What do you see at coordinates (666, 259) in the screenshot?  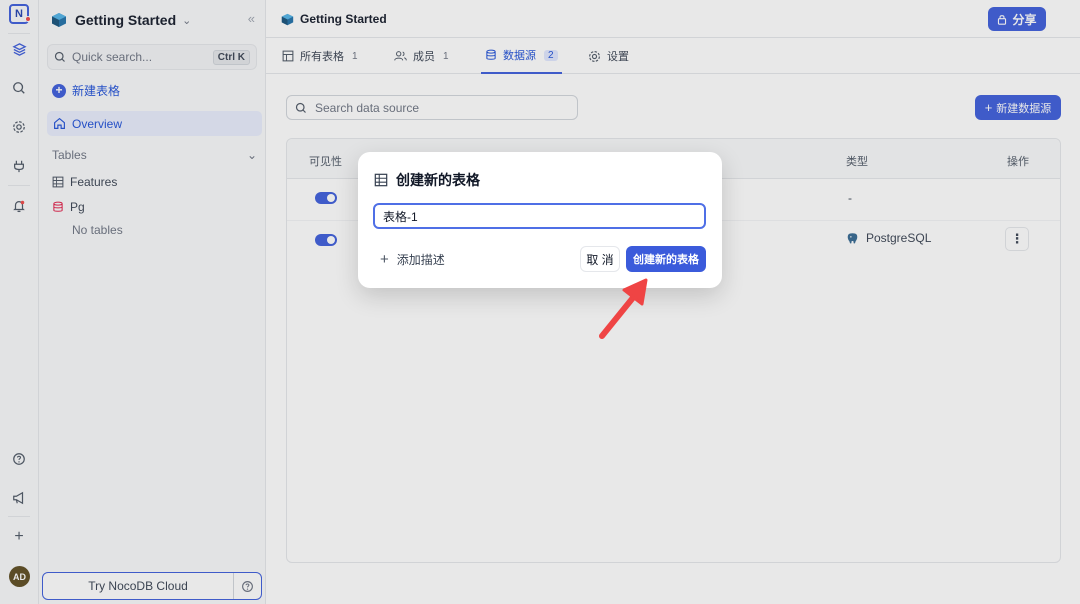 I see `create-table-button: 创建新的表格` at bounding box center [666, 259].